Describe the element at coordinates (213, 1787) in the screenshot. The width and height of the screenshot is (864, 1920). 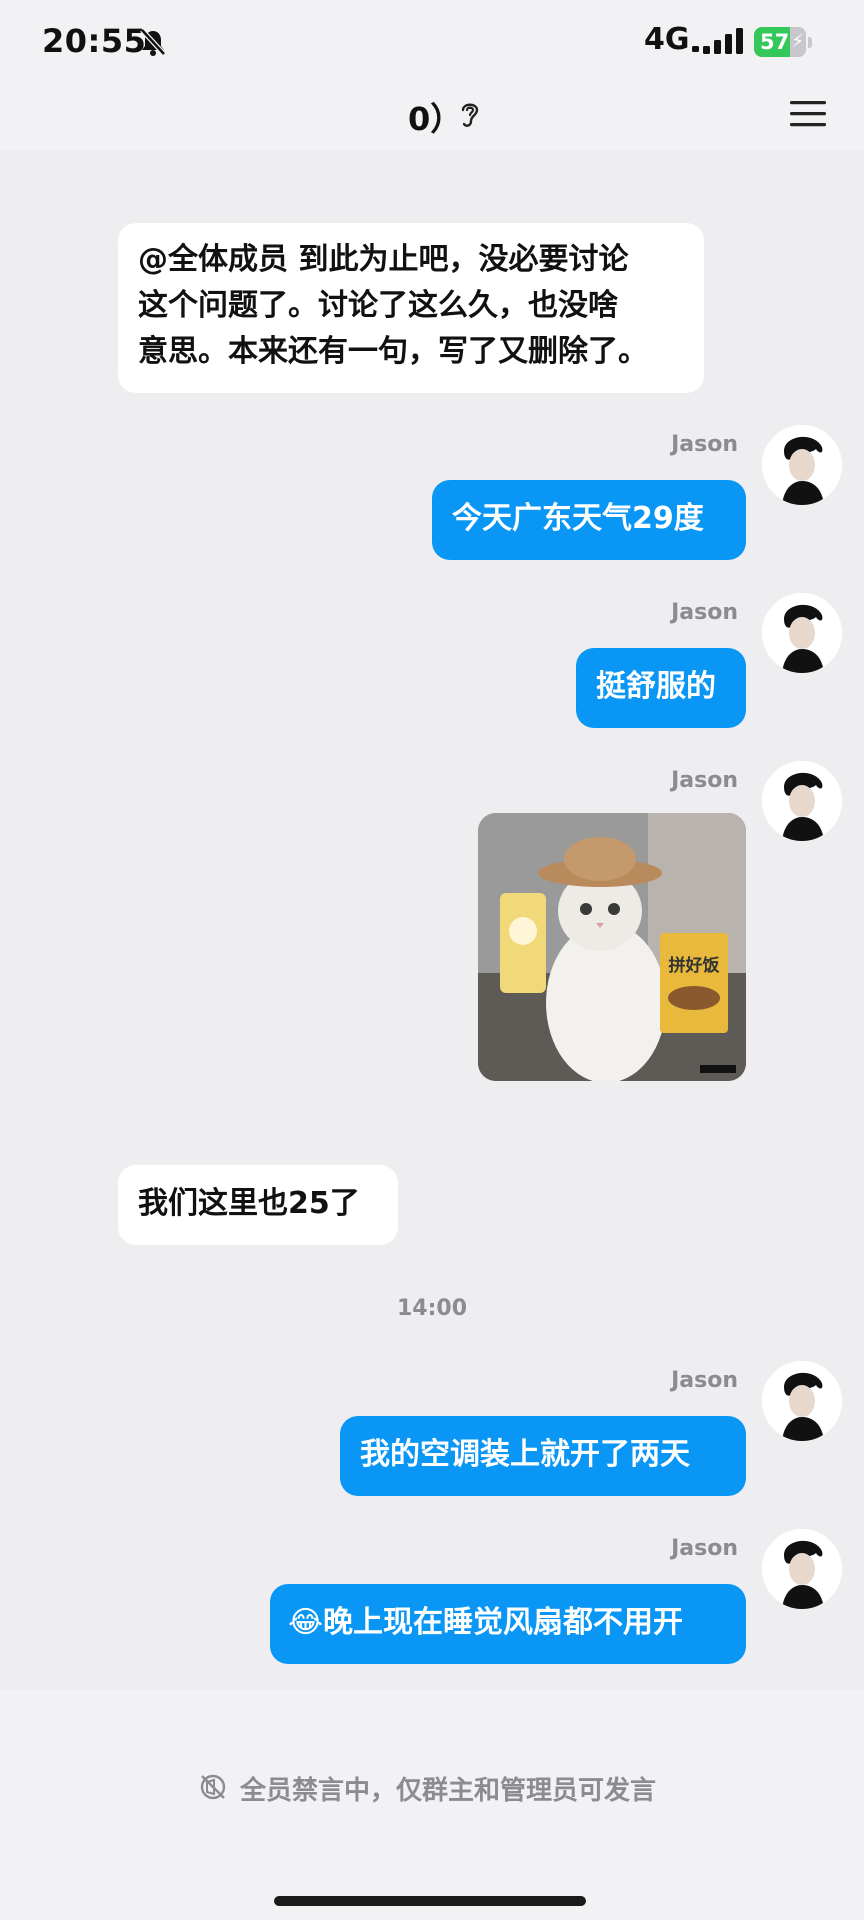
I see `mute-icon` at that location.